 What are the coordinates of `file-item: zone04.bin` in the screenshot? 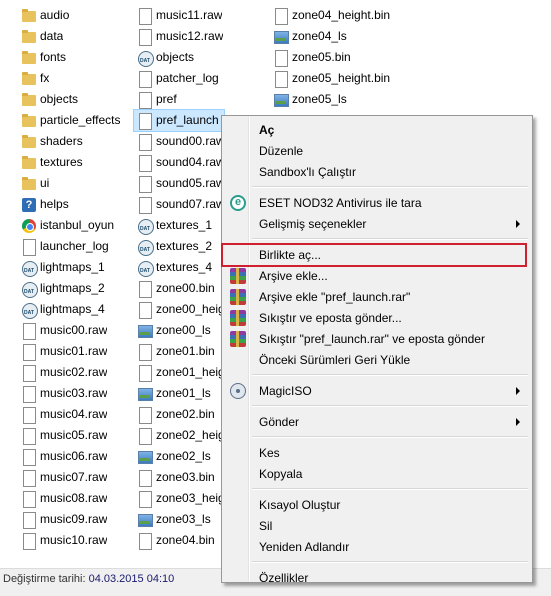 It's located at (179, 540).